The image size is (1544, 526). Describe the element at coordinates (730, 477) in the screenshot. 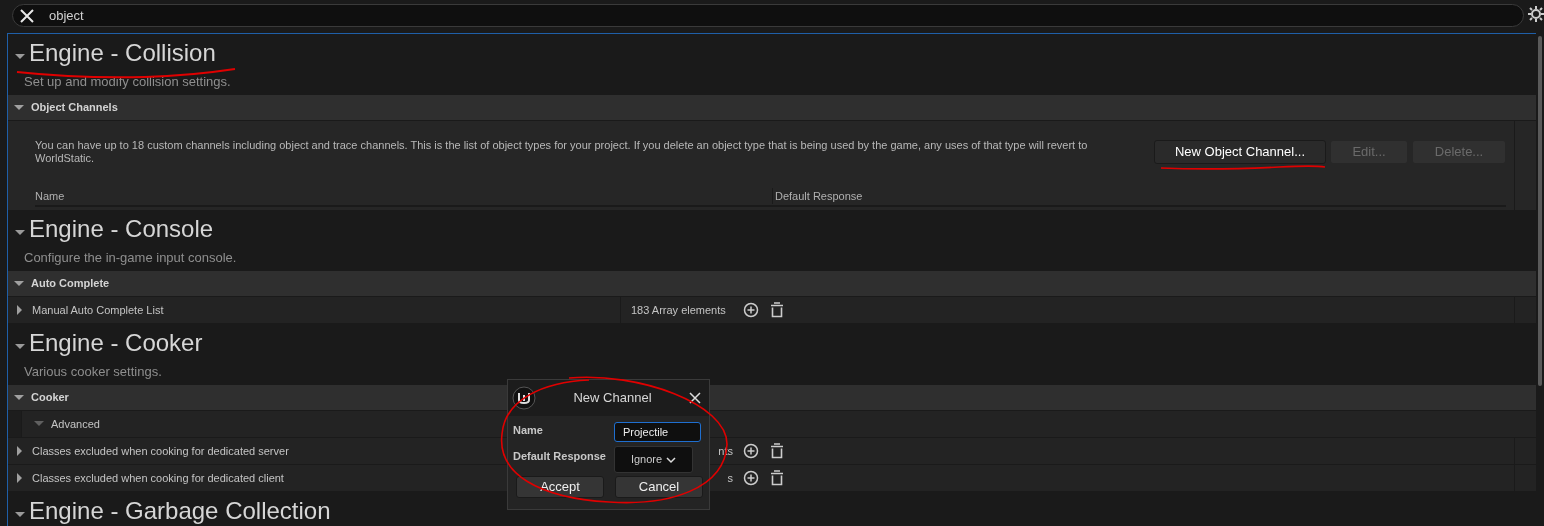

I see `property-value: s` at that location.